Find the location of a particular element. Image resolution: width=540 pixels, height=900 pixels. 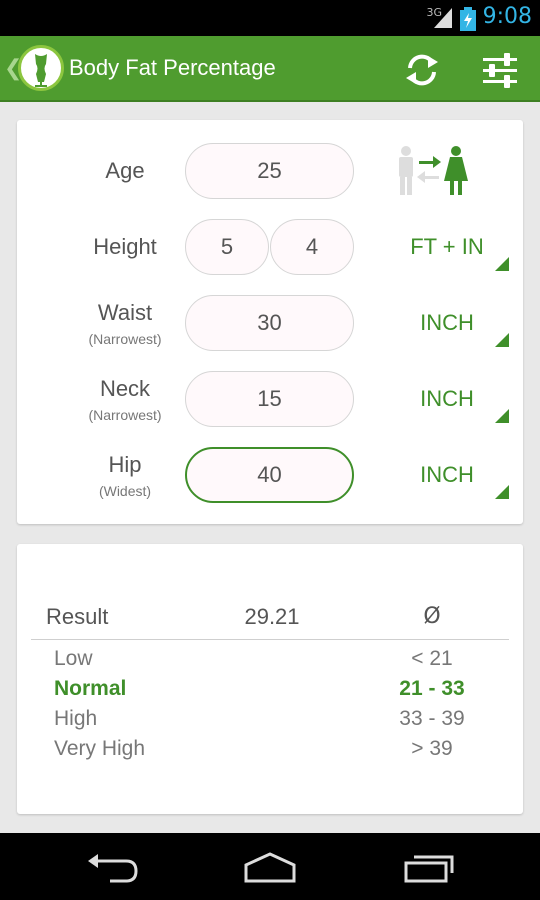

app-logo-icon is located at coordinates (41, 68).